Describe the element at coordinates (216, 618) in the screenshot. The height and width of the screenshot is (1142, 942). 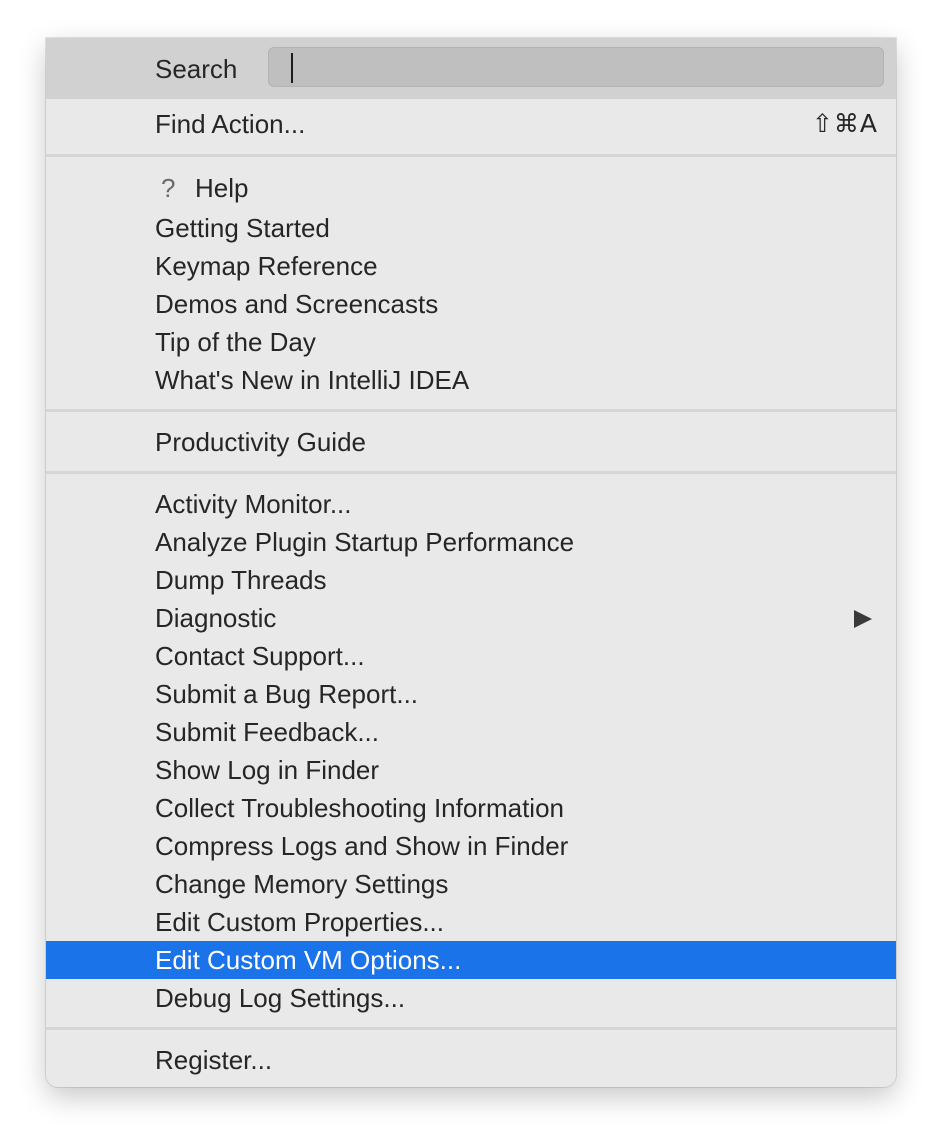
I see `menu-item-label: Diagnostic` at that location.